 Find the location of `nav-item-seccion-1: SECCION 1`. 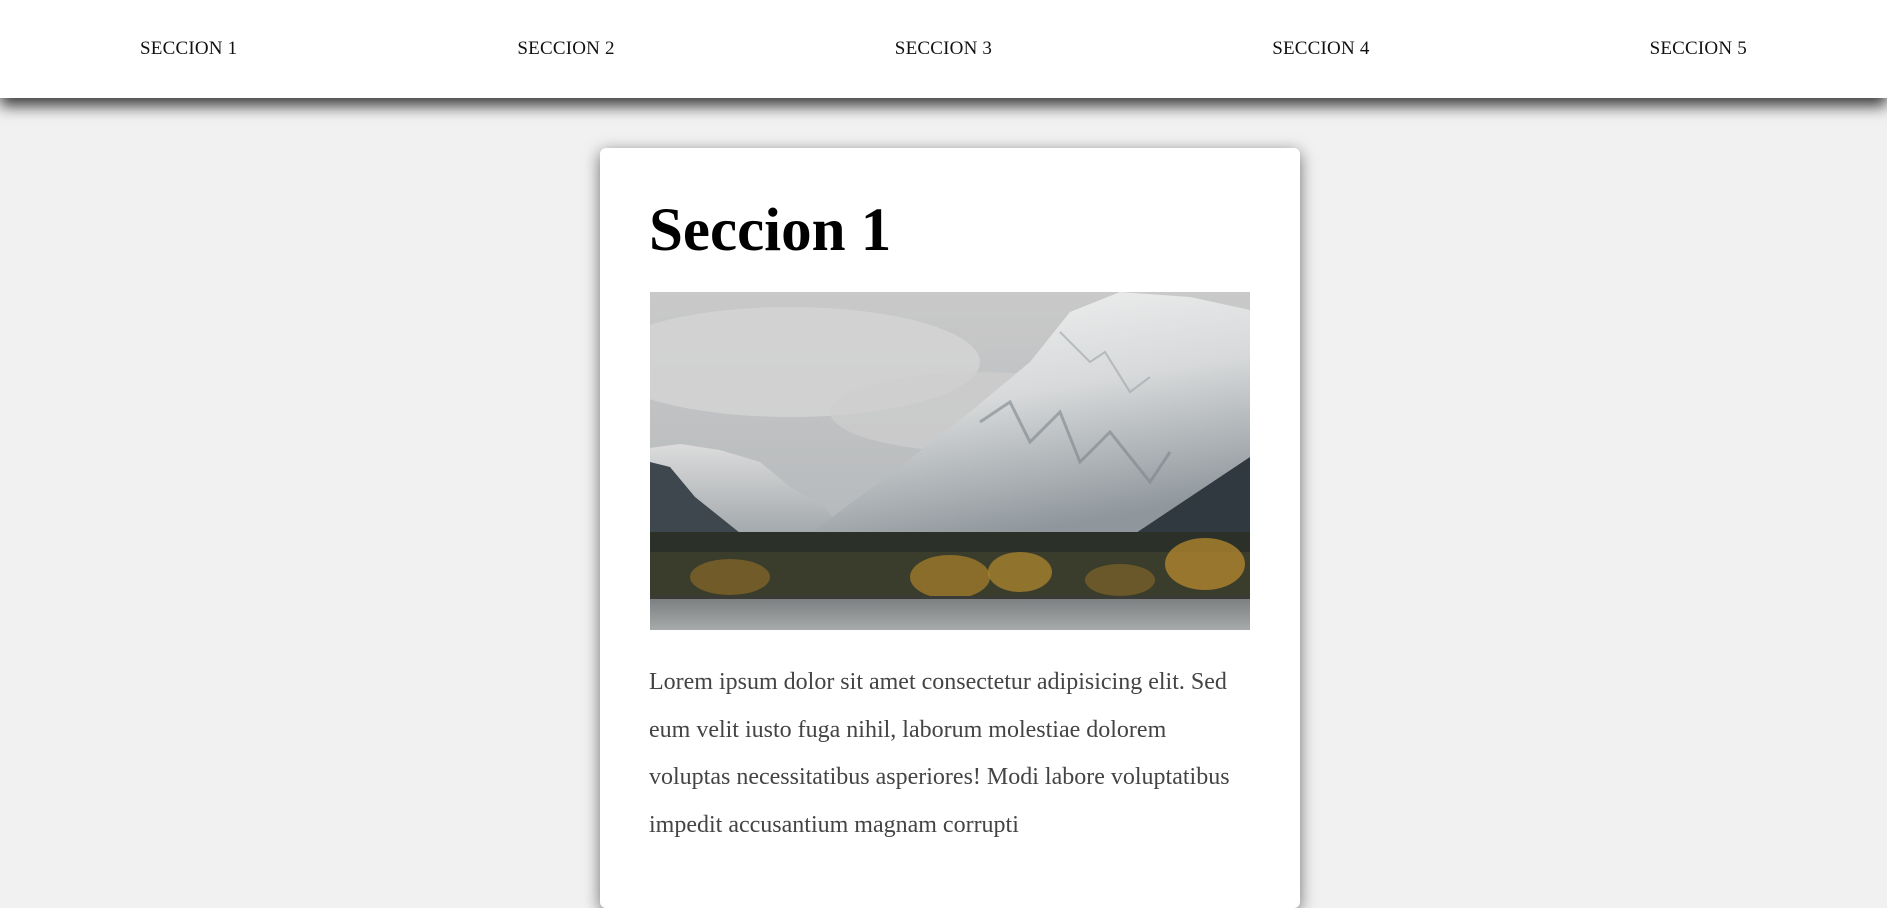

nav-item-seccion-1: SECCION 1 is located at coordinates (188, 49).